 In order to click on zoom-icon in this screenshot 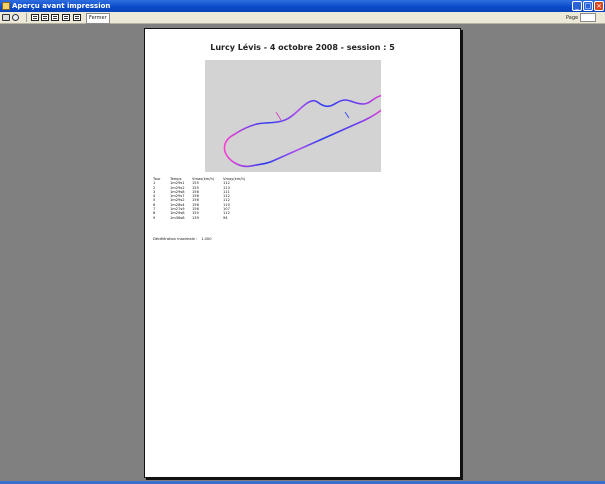, I will do `click(15, 17)`.